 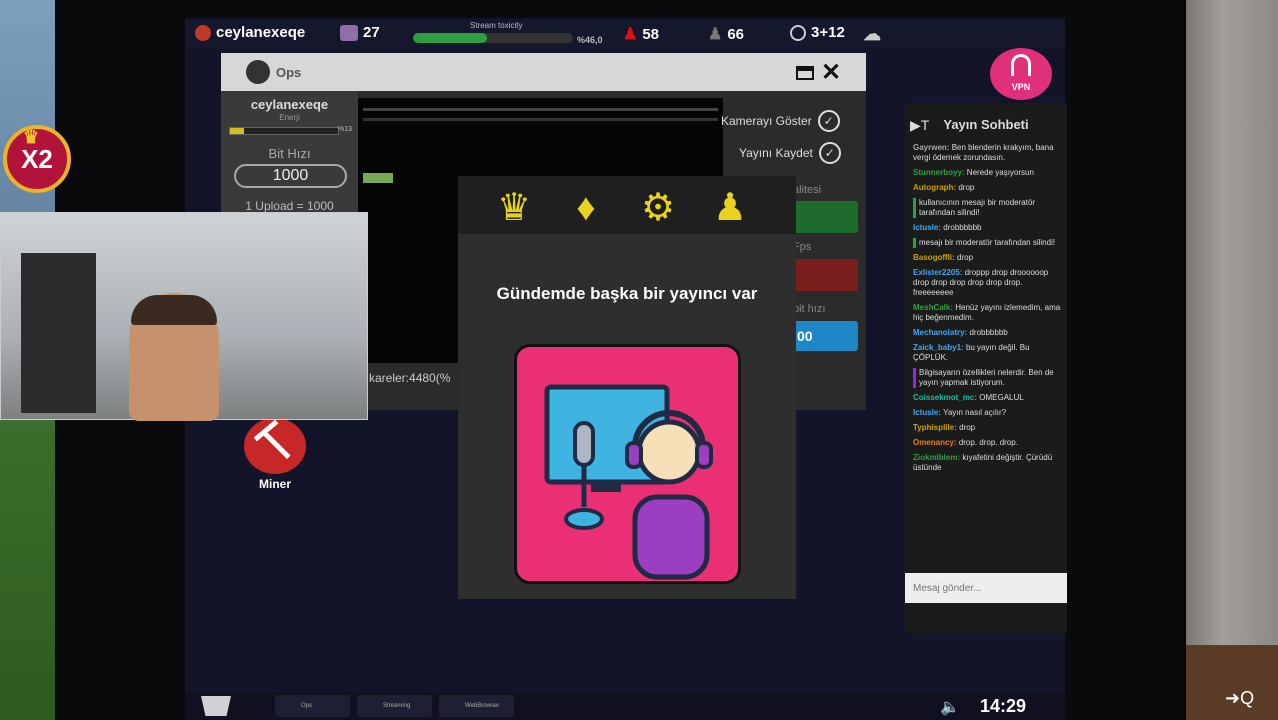 I want to click on quality-label: alitesi, so click(x=807, y=190).